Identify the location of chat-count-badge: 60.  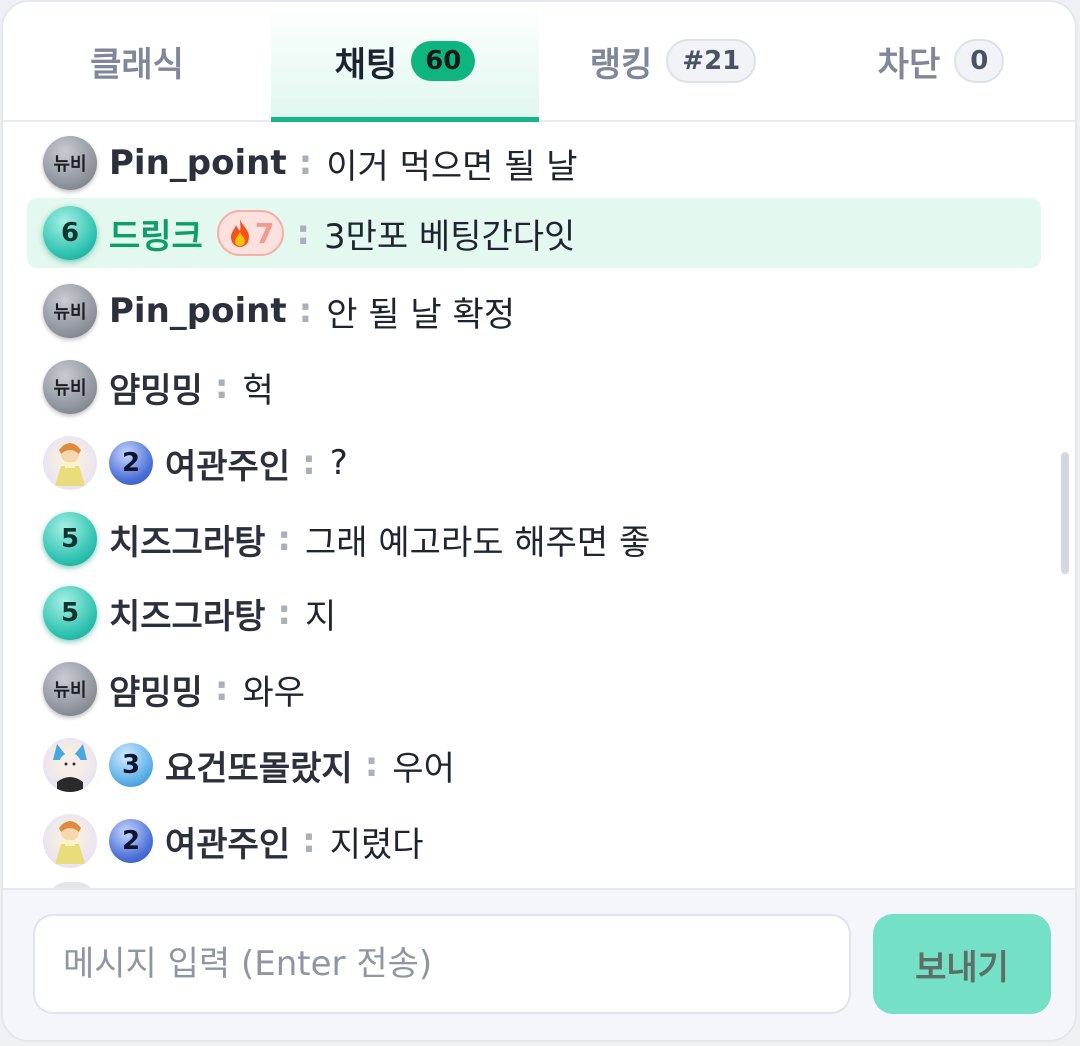
(443, 61).